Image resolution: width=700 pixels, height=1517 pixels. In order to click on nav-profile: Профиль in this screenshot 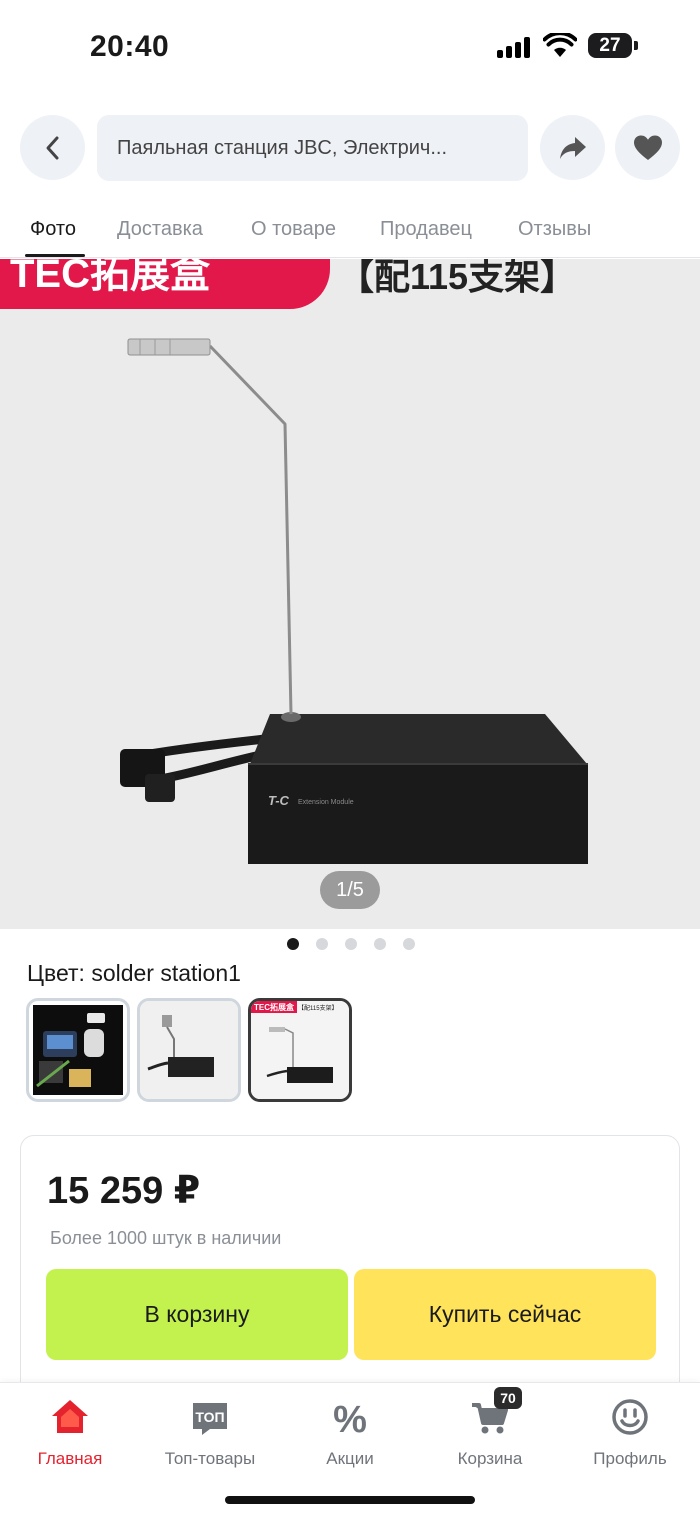, I will do `click(630, 1433)`.